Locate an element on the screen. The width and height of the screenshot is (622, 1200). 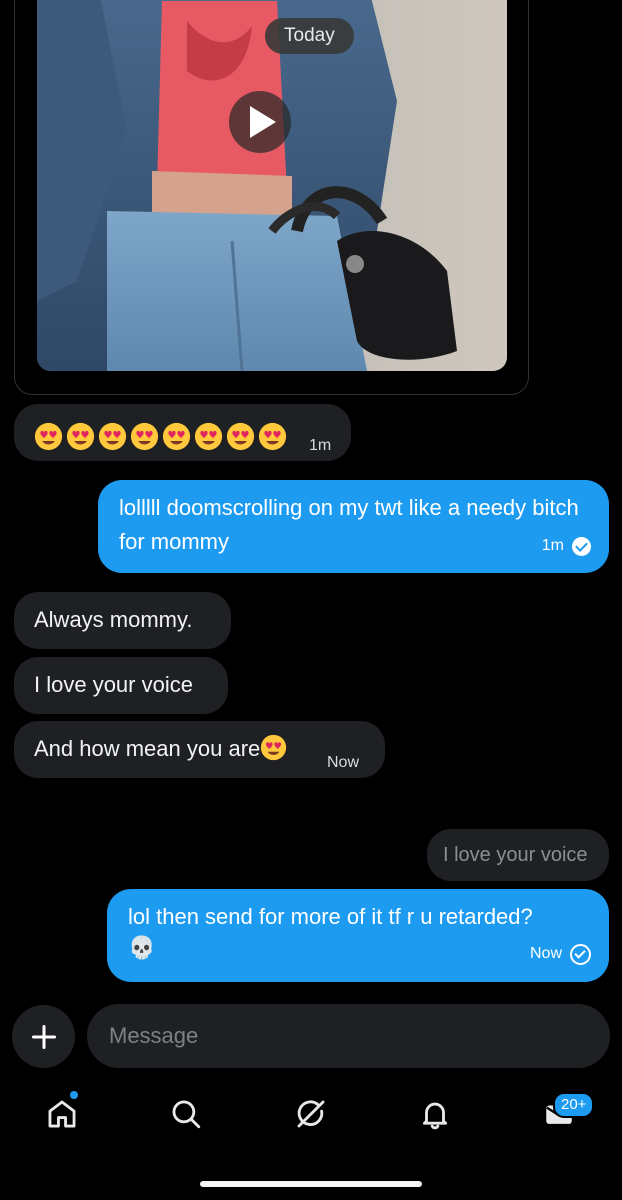
date-separator: Today is located at coordinates (309, 36).